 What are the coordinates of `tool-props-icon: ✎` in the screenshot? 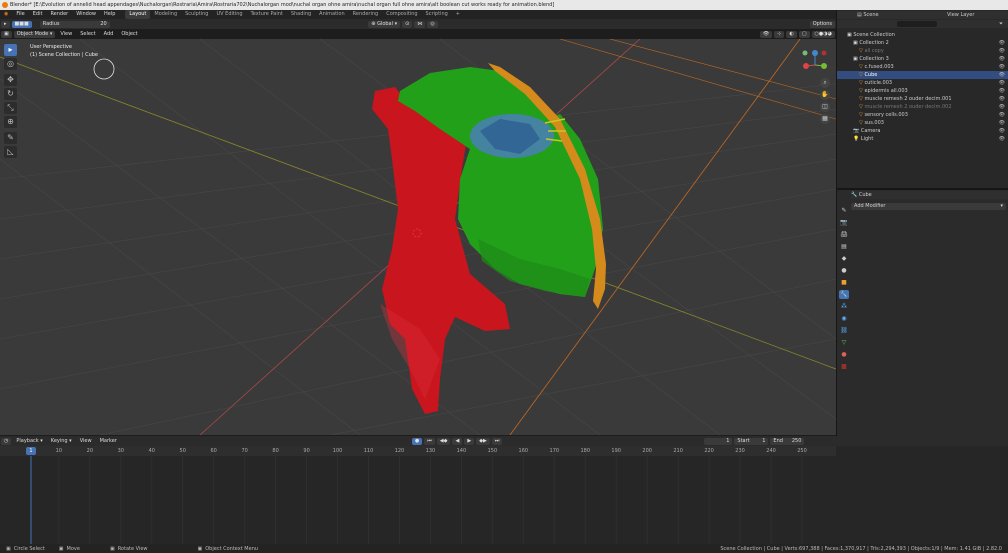 It's located at (844, 210).